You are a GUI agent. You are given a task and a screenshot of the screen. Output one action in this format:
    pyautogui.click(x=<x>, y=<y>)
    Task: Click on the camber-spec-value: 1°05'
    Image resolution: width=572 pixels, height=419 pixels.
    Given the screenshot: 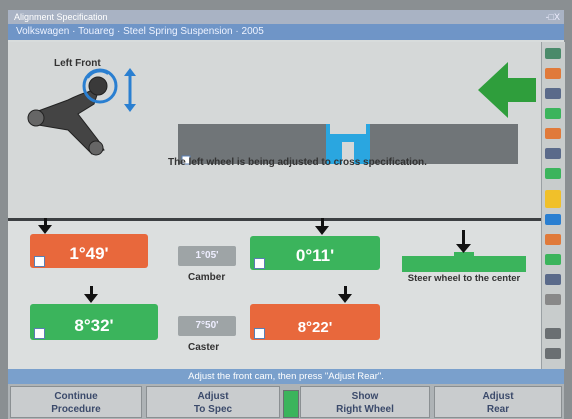 What is the action you would take?
    pyautogui.click(x=207, y=256)
    